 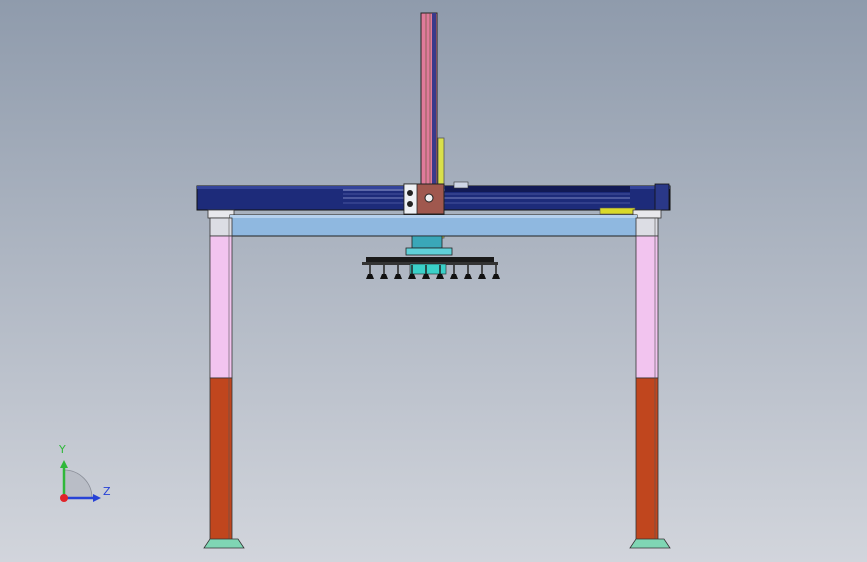 What do you see at coordinates (424, 199) in the screenshot?
I see `carriage` at bounding box center [424, 199].